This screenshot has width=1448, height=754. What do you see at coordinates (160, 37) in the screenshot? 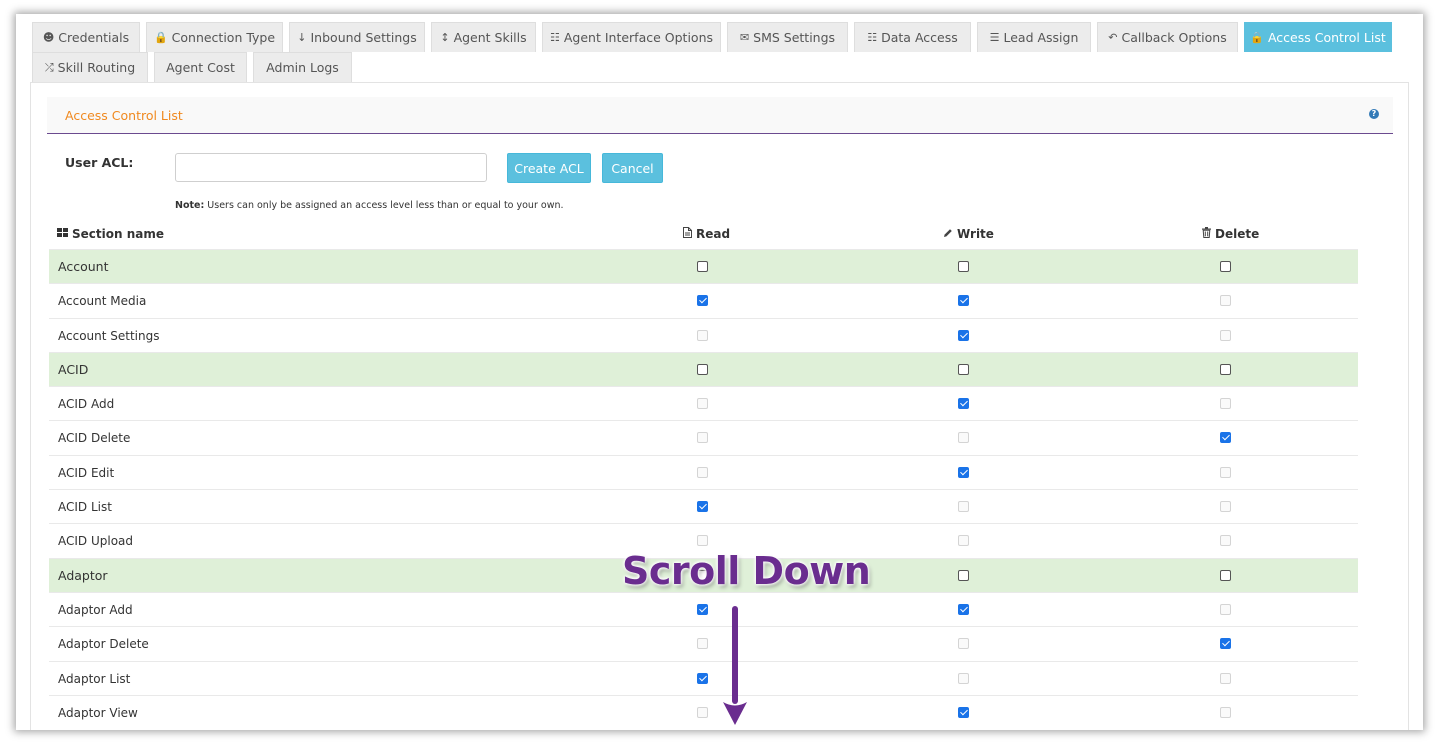
I see `lock-icon: 🔒` at bounding box center [160, 37].